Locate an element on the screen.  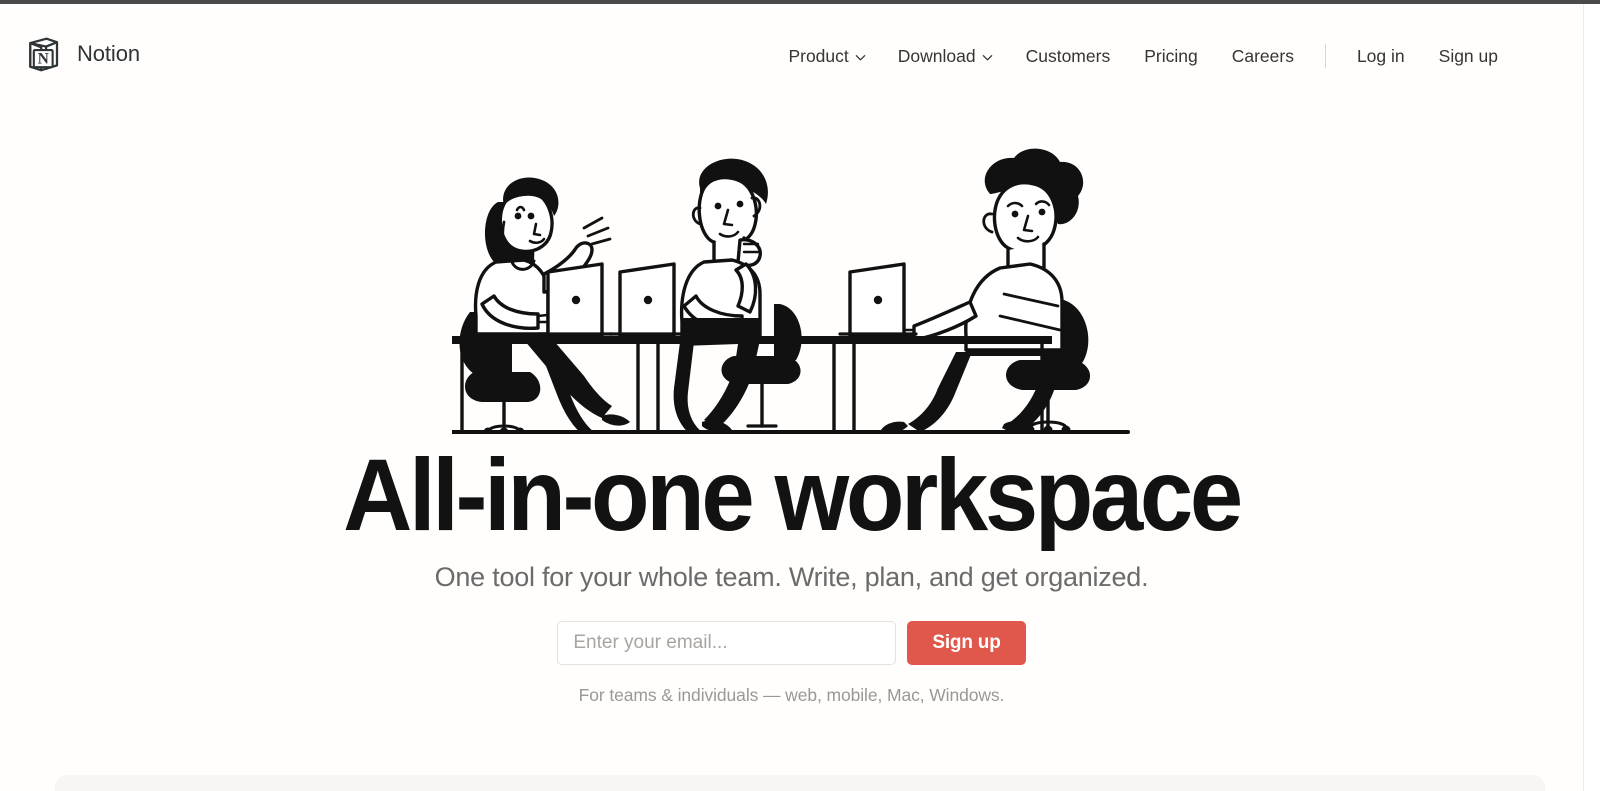
nav-item-product: Product is located at coordinates (826, 56).